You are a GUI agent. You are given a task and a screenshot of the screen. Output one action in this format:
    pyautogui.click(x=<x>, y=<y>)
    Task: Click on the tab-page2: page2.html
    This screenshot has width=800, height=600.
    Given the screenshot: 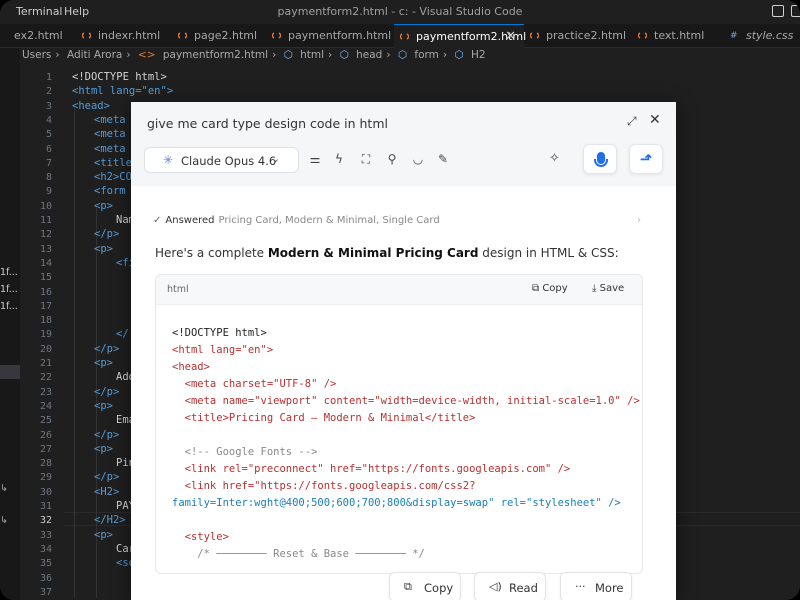 What is the action you would take?
    pyautogui.click(x=222, y=36)
    